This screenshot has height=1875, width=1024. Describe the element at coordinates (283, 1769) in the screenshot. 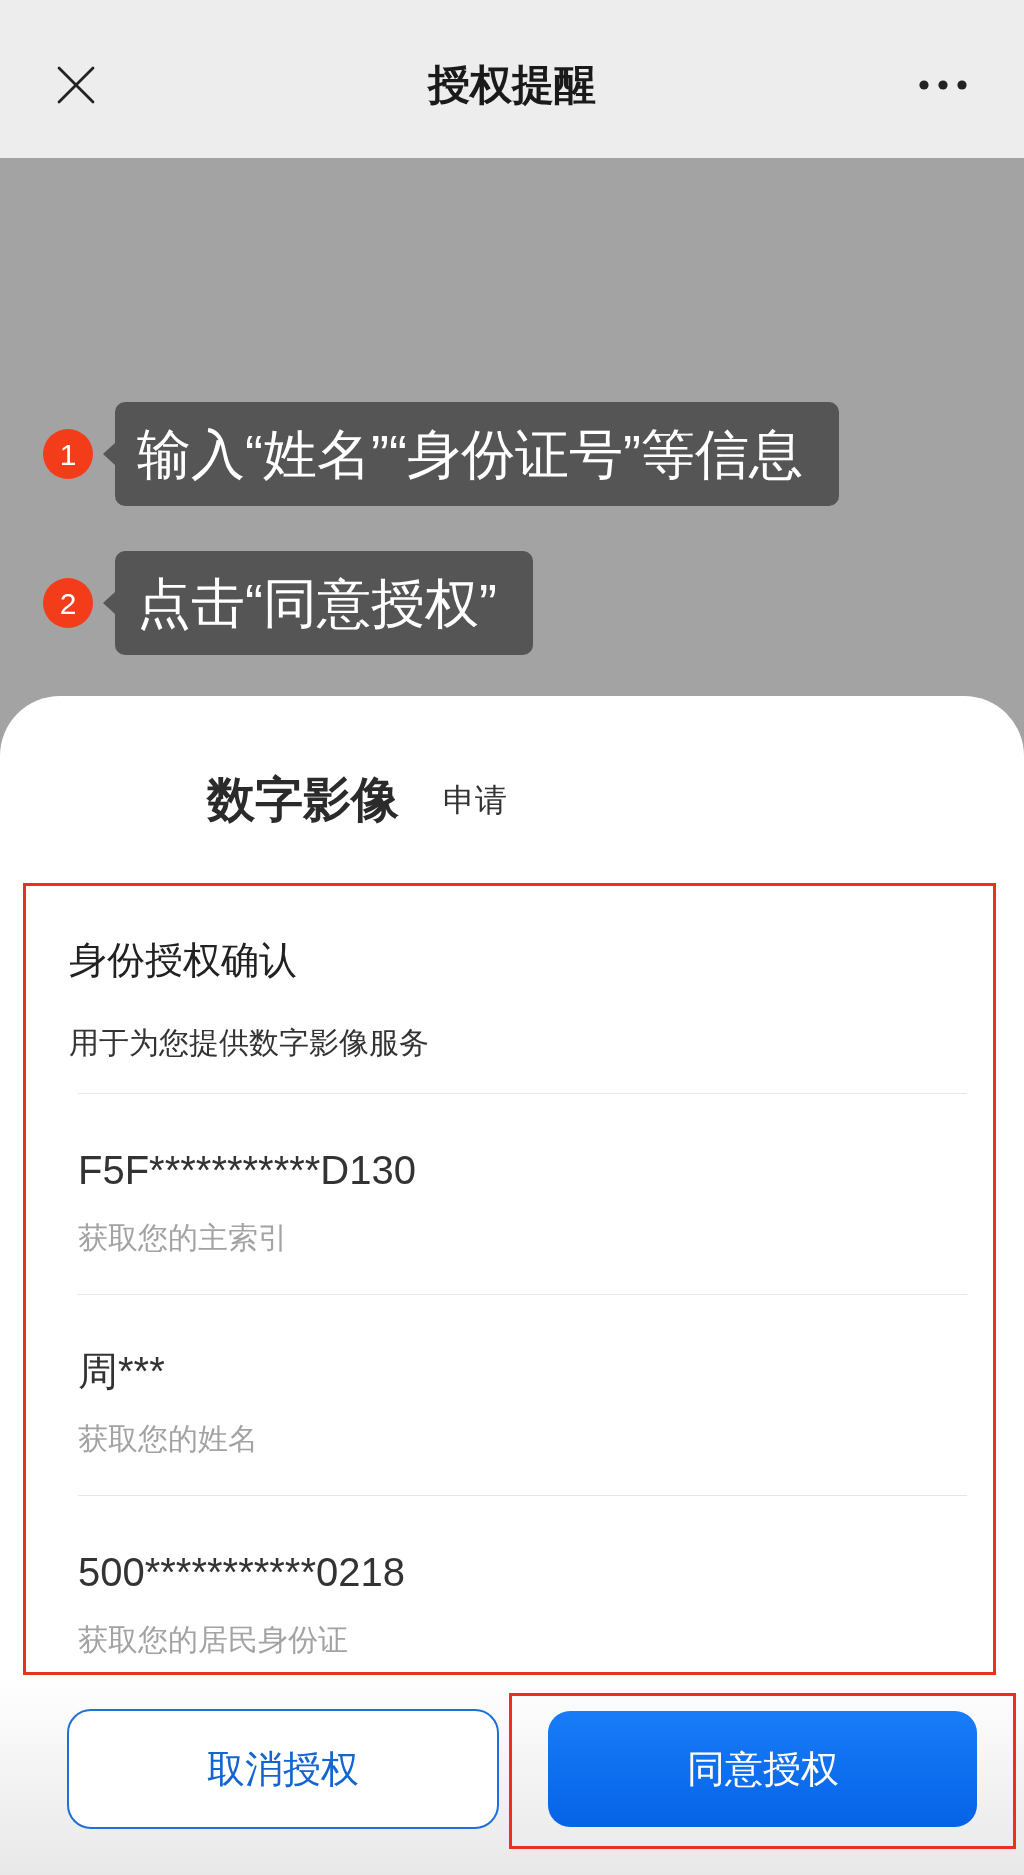

I see `cancel-button: 取消授权` at that location.